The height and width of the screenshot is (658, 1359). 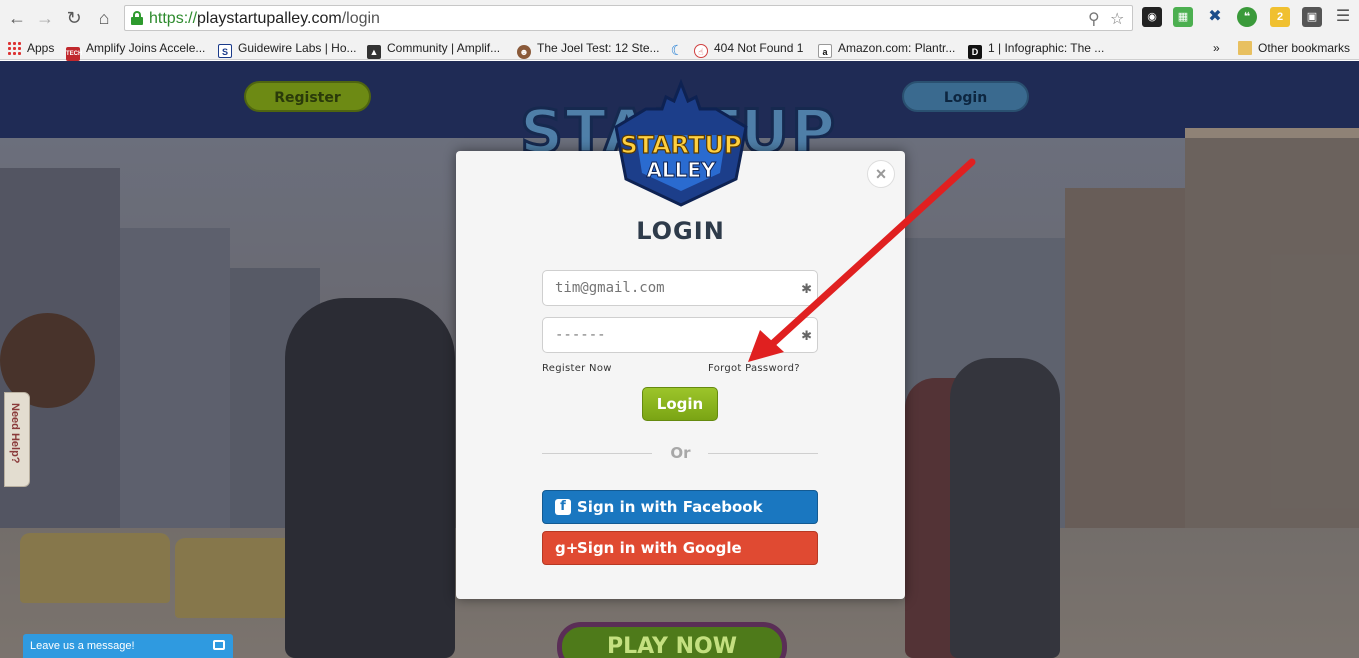 I want to click on address-bar: https://playstartupalley.com/login ⚲ ☆, so click(x=628, y=18).